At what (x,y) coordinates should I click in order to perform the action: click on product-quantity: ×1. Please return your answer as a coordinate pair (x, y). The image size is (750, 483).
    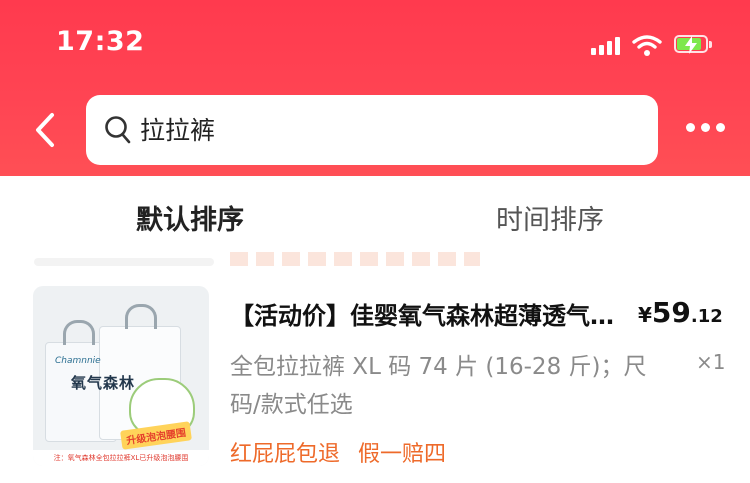
    Looking at the image, I should click on (711, 362).